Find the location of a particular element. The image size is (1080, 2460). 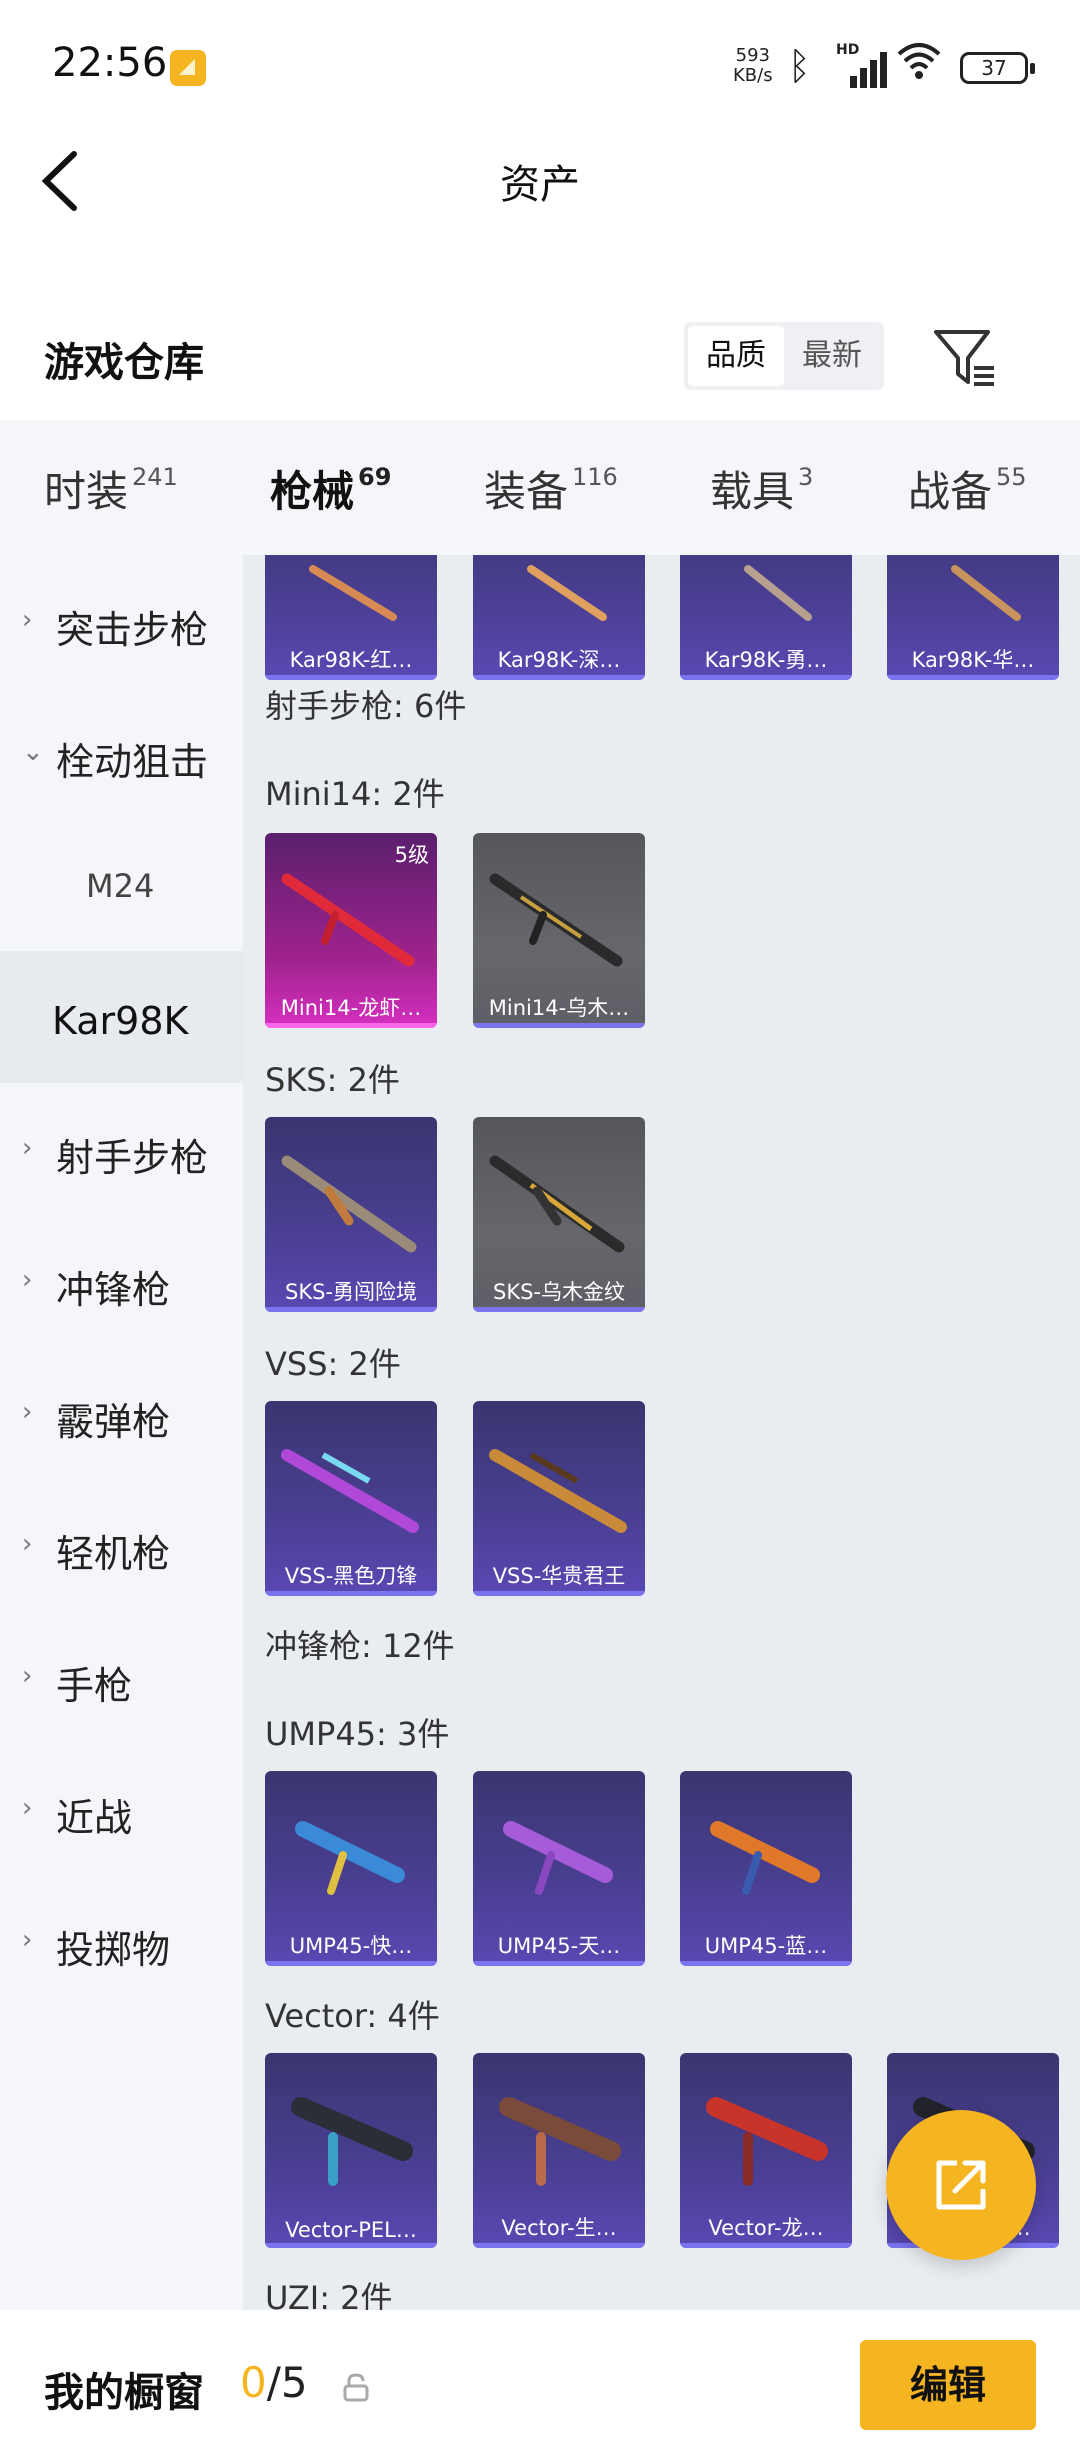

tab-fashion: 时装 241 is located at coordinates (111, 488).